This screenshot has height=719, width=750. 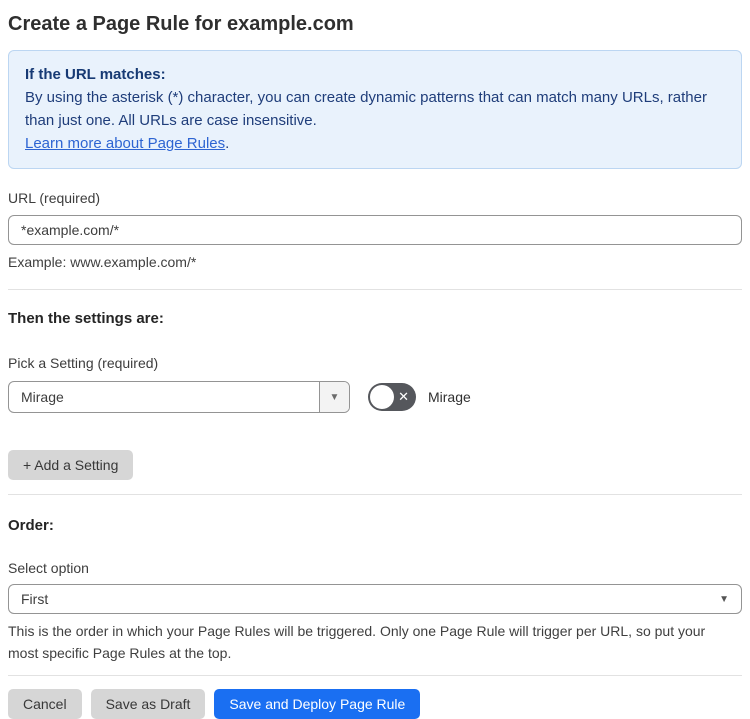 I want to click on setting-row: Mirage ▼ ✕ Mirage, so click(x=375, y=397).